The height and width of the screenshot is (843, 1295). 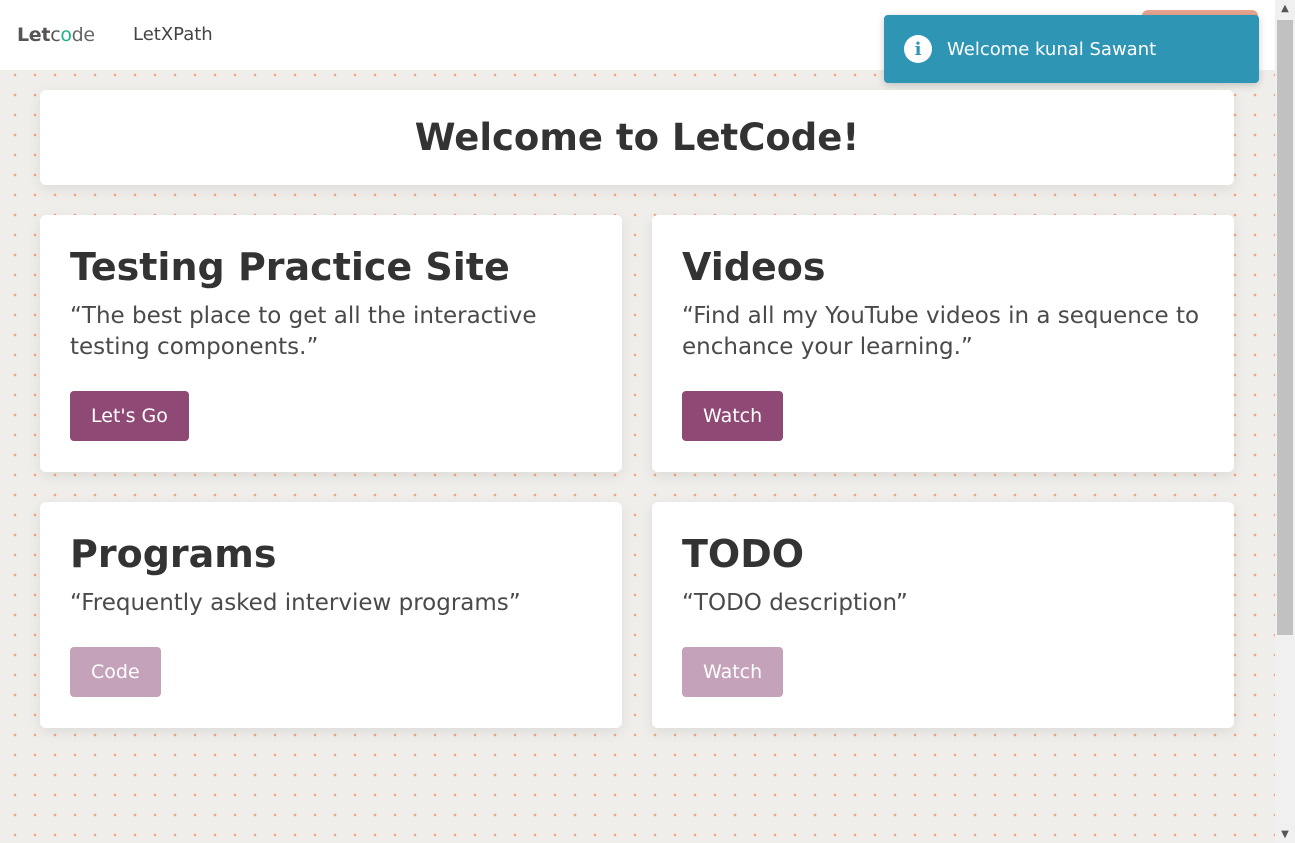 I want to click on nav-link-letxpath: LetXPath, so click(x=173, y=34).